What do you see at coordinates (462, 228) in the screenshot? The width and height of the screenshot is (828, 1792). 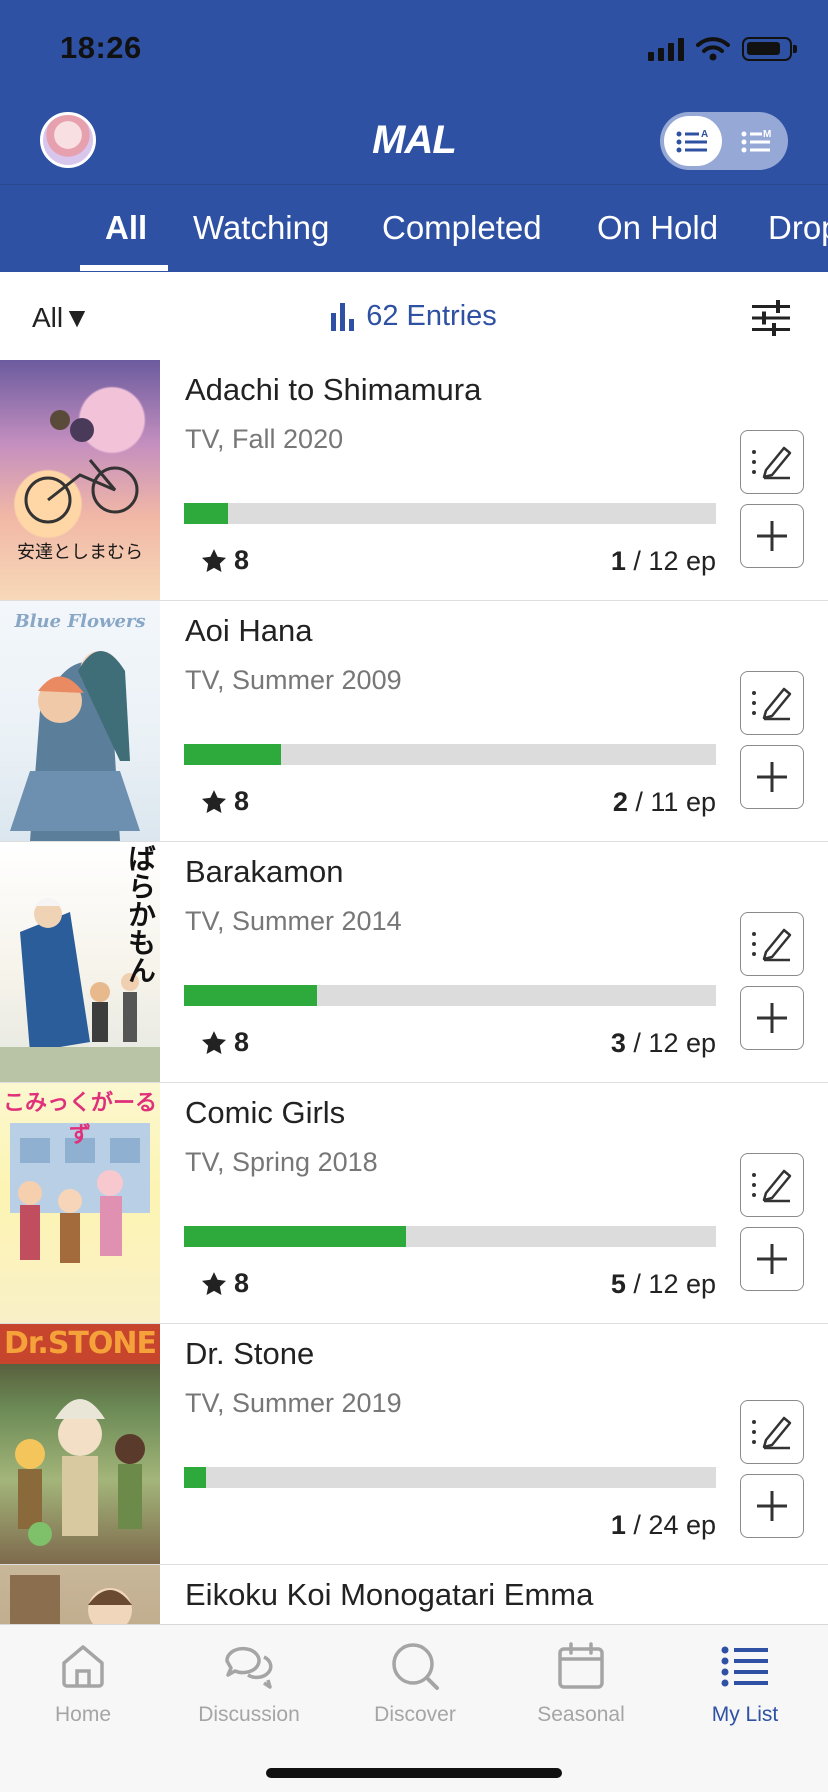 I see `tab-completed: Completed` at bounding box center [462, 228].